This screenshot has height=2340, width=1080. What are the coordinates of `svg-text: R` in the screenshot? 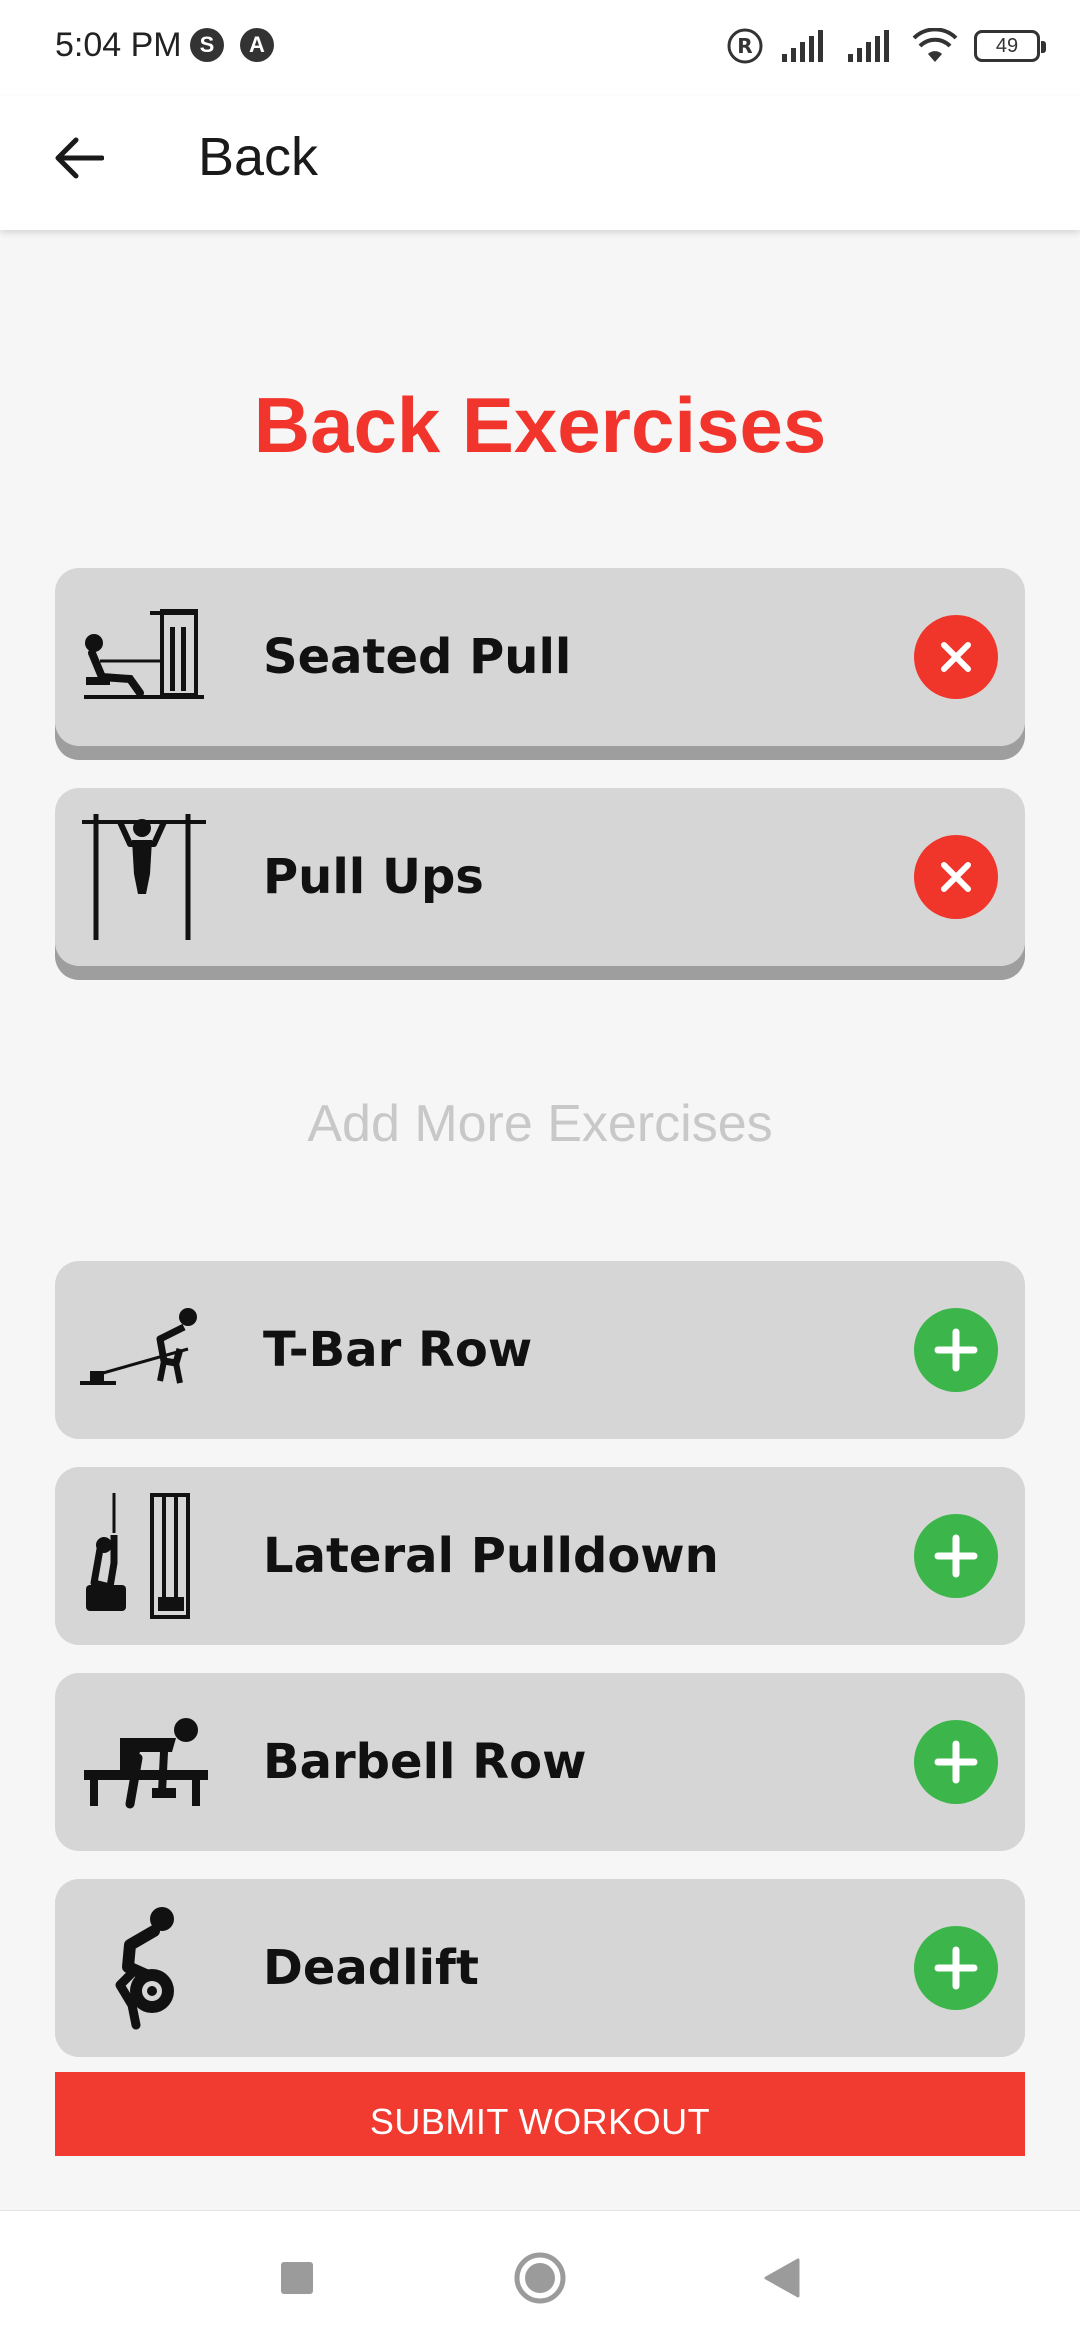 It's located at (744, 46).